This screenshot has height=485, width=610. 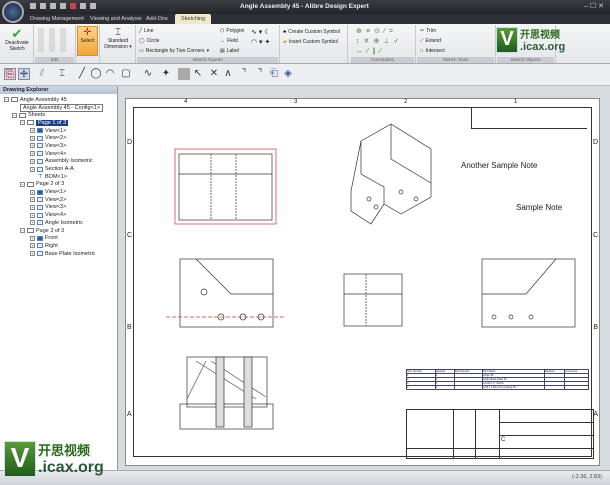 I want to click on arc-icon: ◠ ▾ ✦, so click(x=260, y=42).